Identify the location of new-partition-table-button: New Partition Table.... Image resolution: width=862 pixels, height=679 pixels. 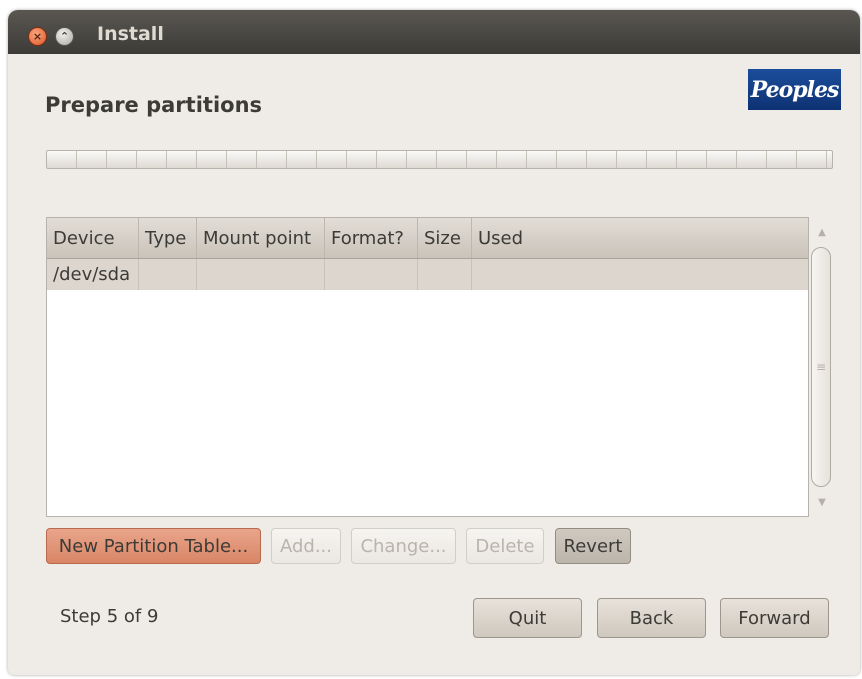
(153, 546).